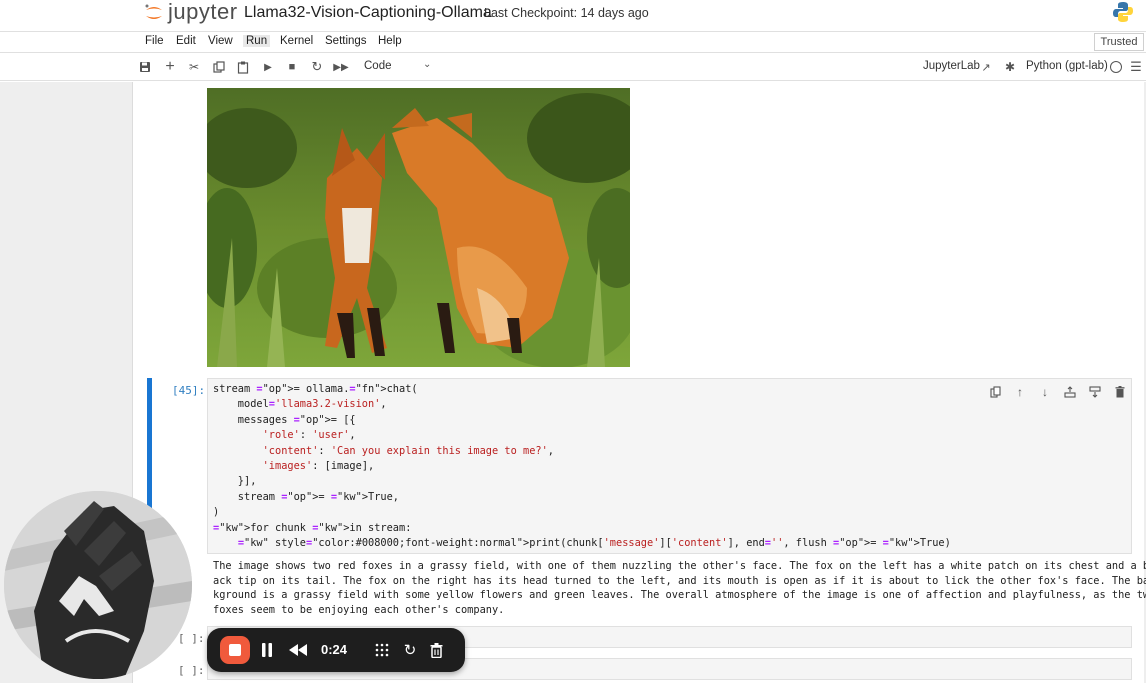 Image resolution: width=1146 pixels, height=683 pixels. What do you see at coordinates (257, 41) in the screenshot?
I see `menu-run: Run` at bounding box center [257, 41].